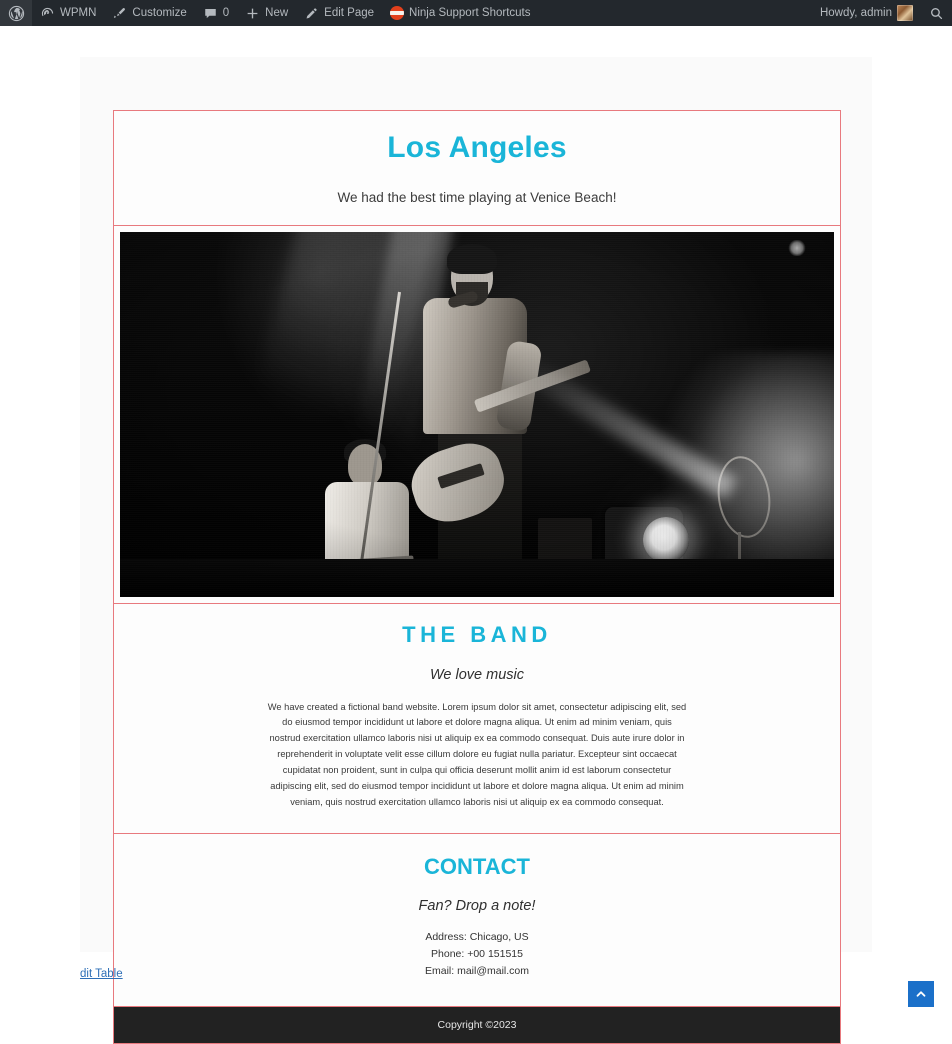 The height and width of the screenshot is (1044, 952). Describe the element at coordinates (252, 13) in the screenshot. I see `plus-icon` at that location.